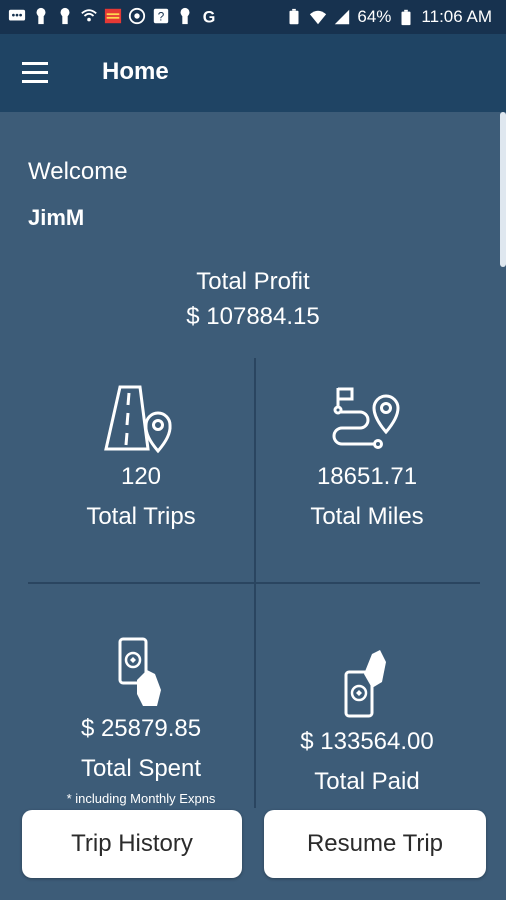  I want to click on total-trips-cell: 120 Total Trips, so click(141, 497).